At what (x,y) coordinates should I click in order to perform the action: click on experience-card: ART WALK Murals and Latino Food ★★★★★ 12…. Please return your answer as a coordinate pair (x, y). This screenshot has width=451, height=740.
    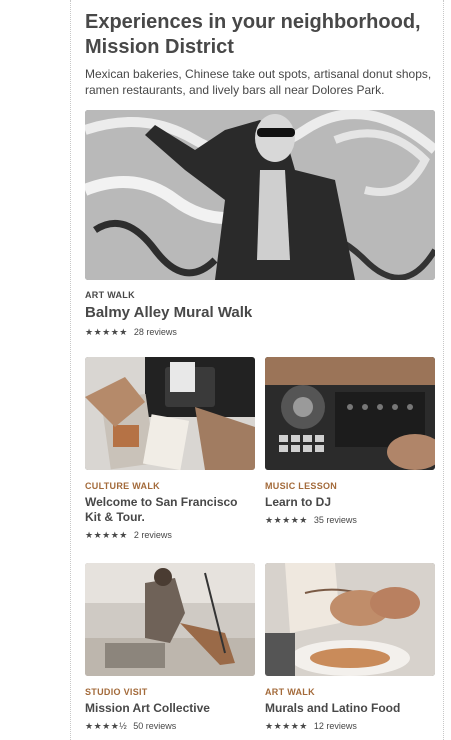
    Looking at the image, I should click on (350, 647).